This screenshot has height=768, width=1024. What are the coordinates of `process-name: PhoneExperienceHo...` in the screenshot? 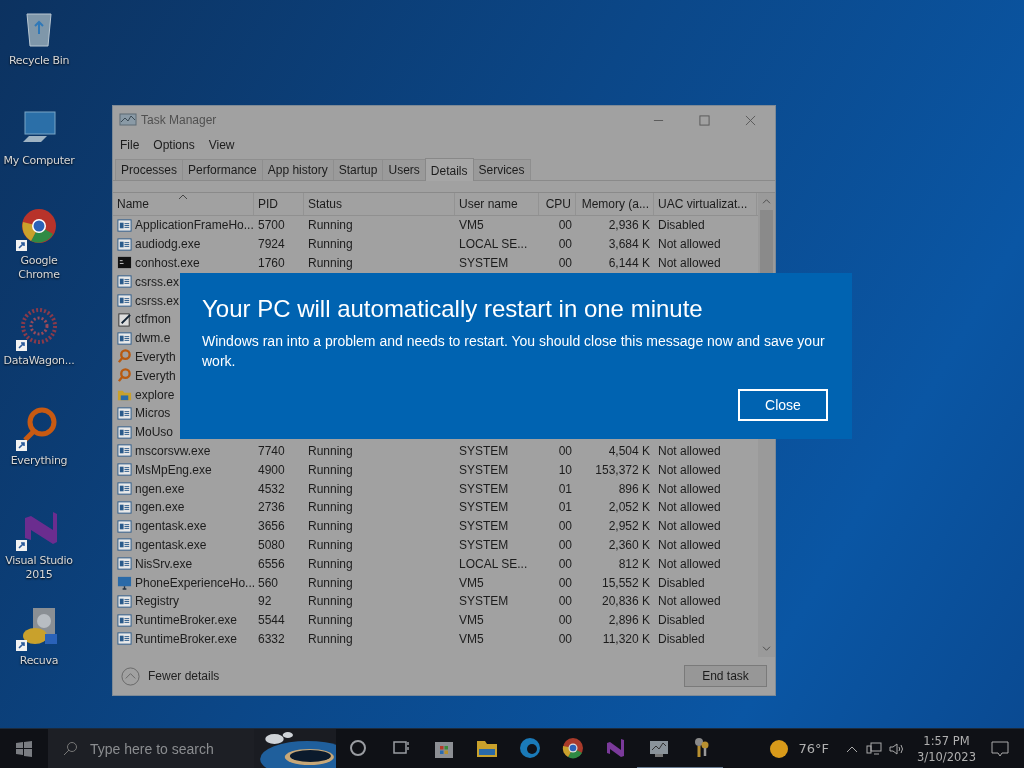 It's located at (195, 582).